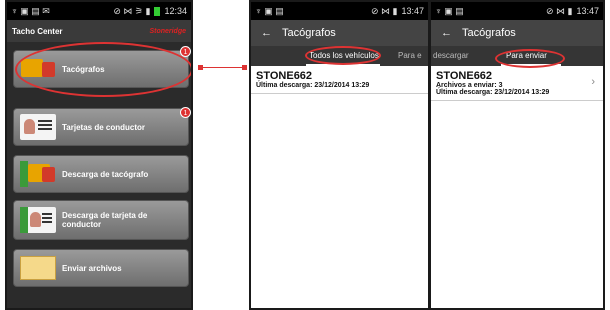  Describe the element at coordinates (105, 220) in the screenshot. I see `menu-item-label: Descarga de tarjeta de conductor` at that location.